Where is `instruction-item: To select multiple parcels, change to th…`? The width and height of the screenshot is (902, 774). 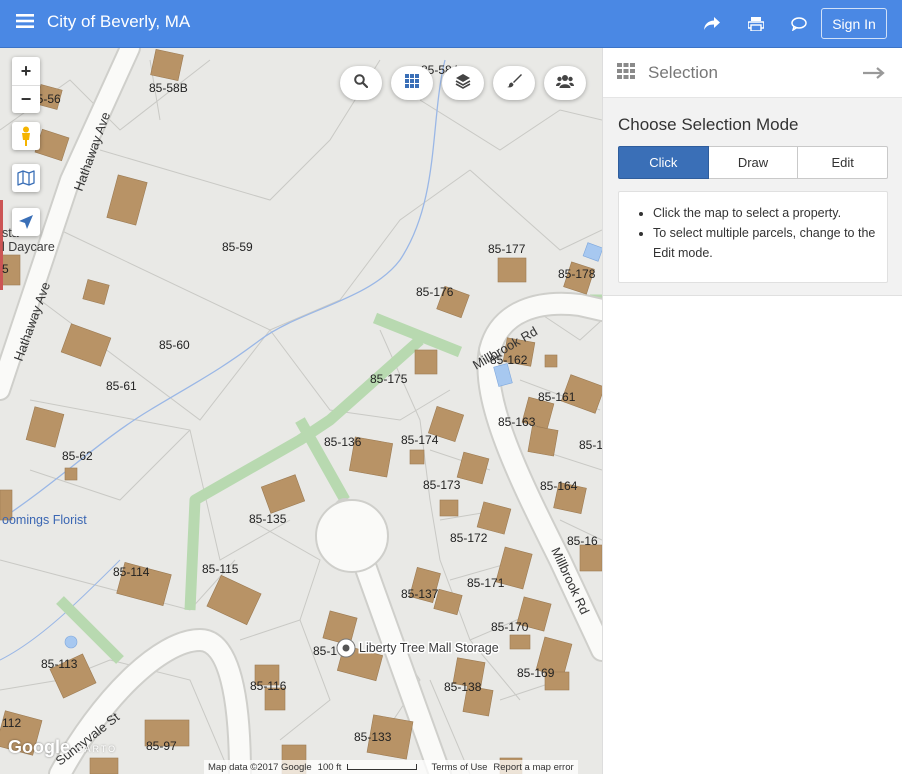
instruction-item: To select multiple parcels, change to th… is located at coordinates (765, 243).